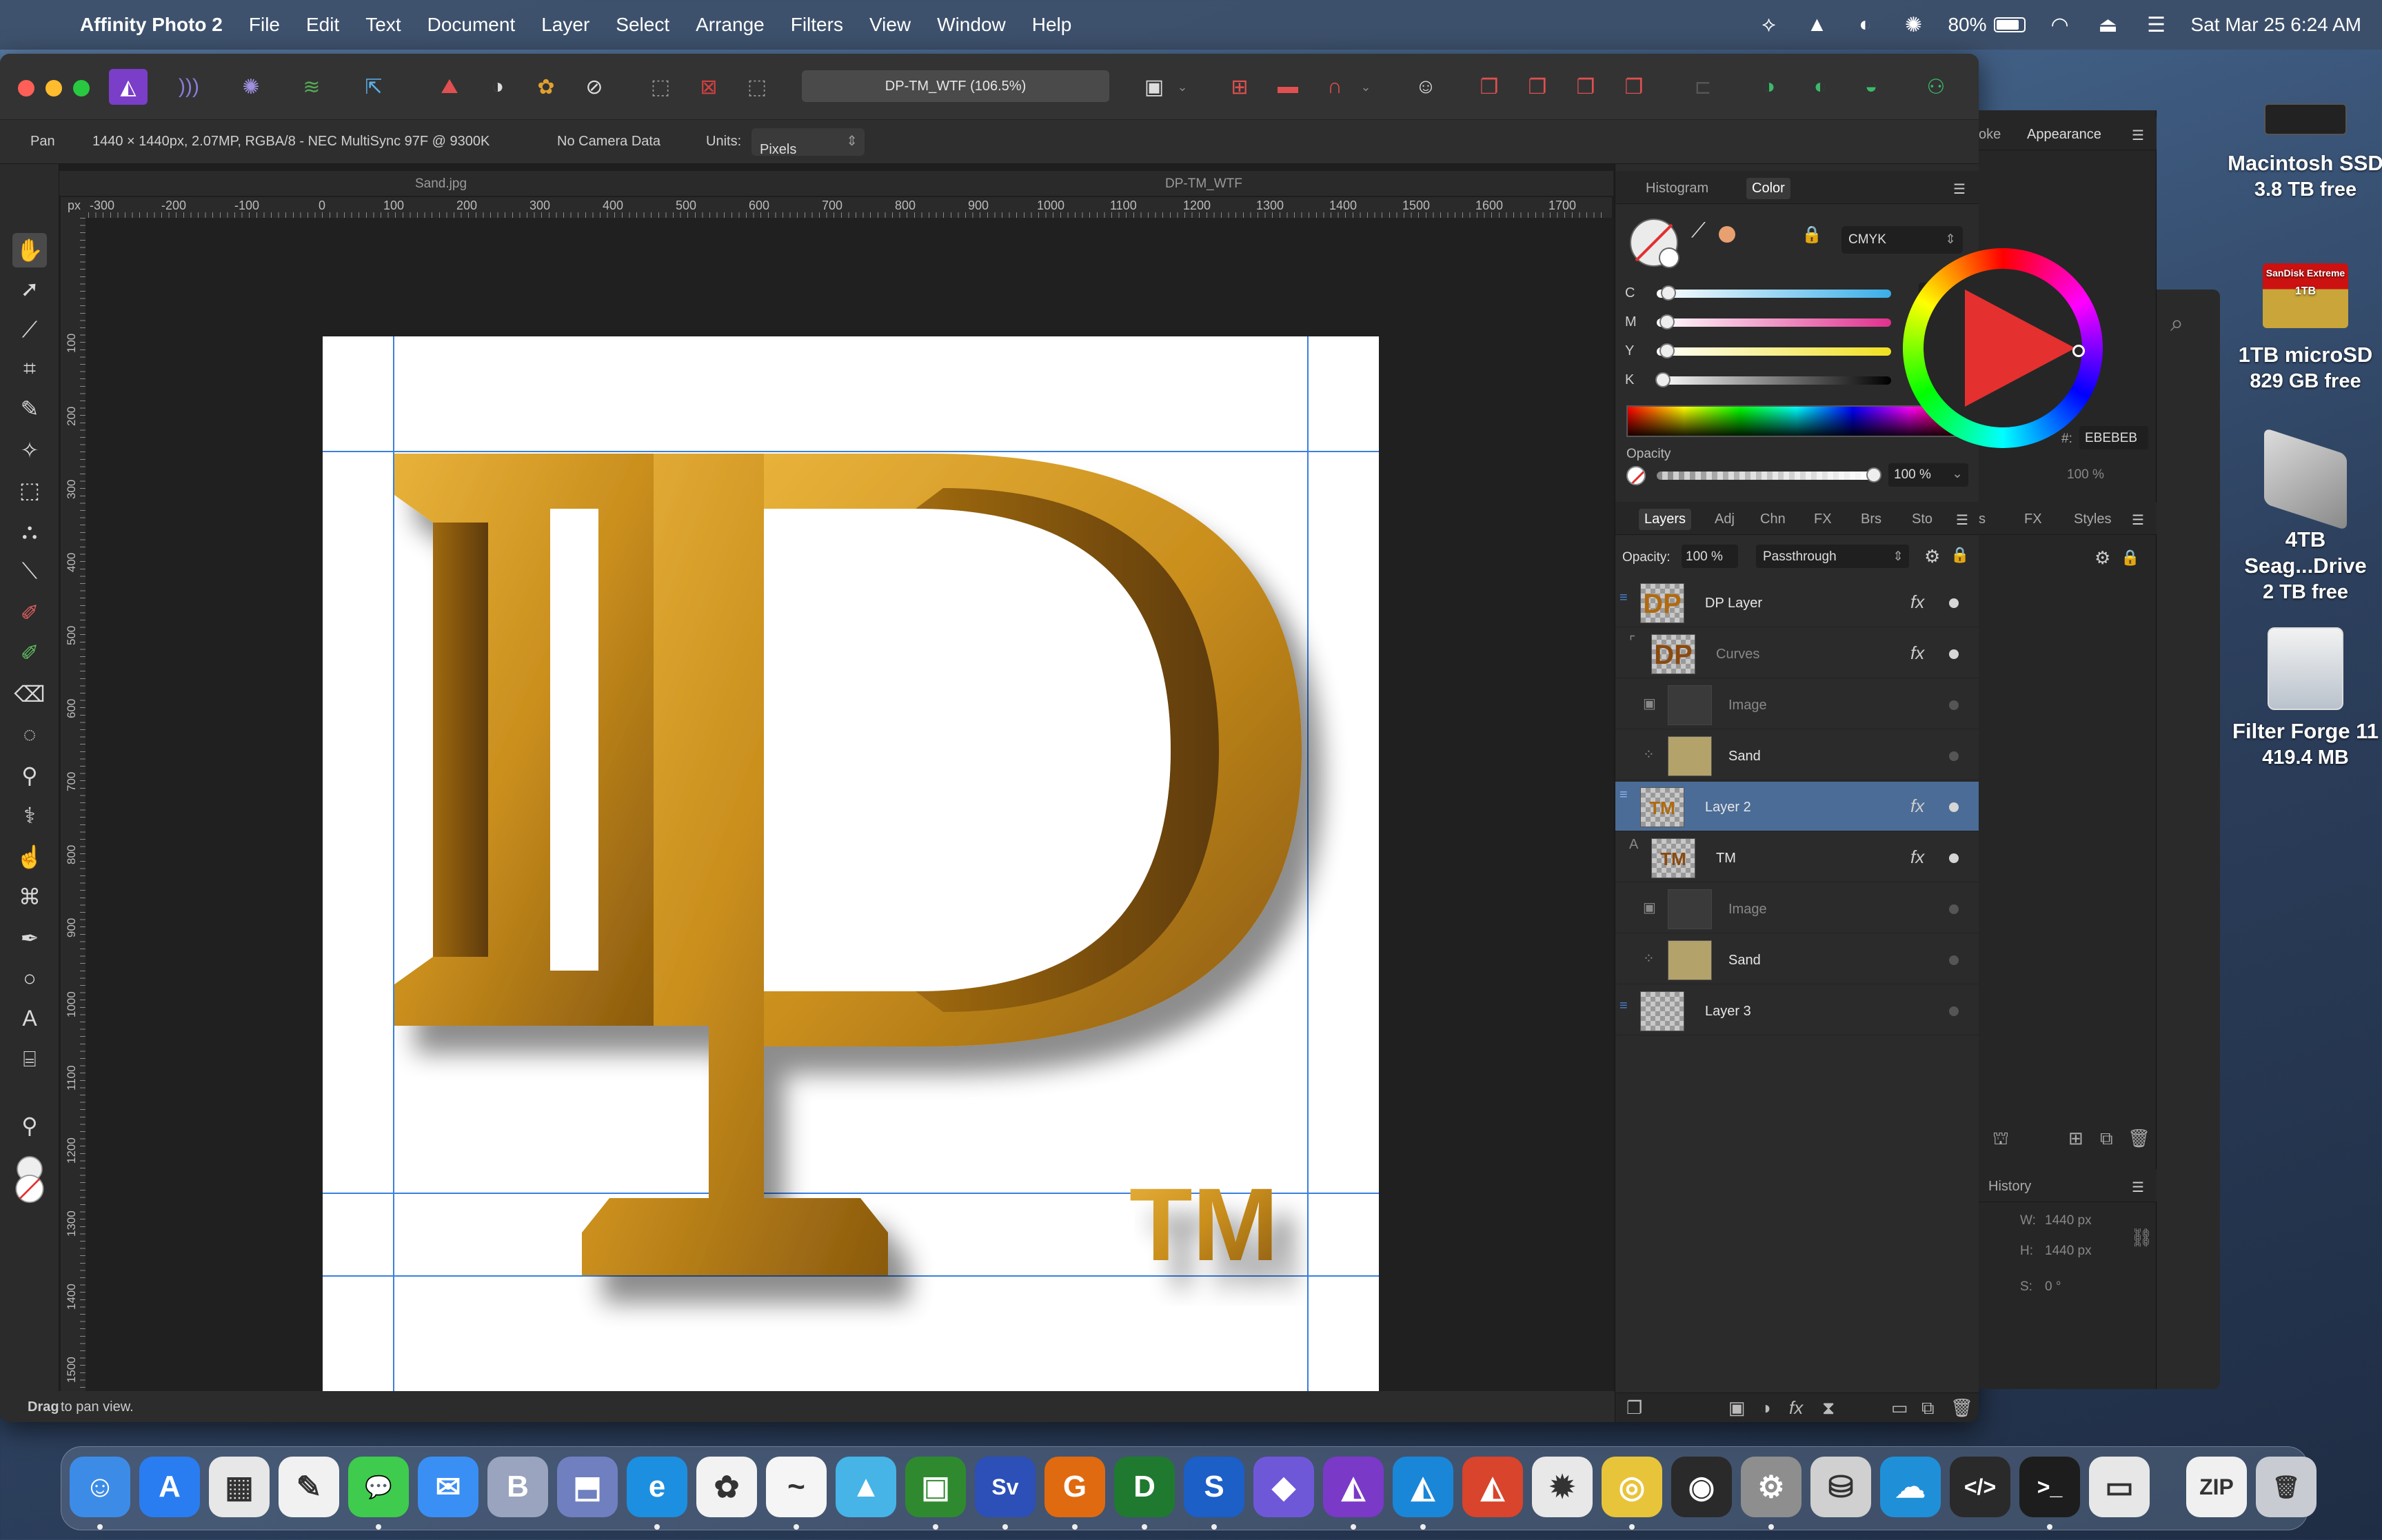 The height and width of the screenshot is (1540, 2382). Describe the element at coordinates (26, 88) in the screenshot. I see `close-window-button` at that location.